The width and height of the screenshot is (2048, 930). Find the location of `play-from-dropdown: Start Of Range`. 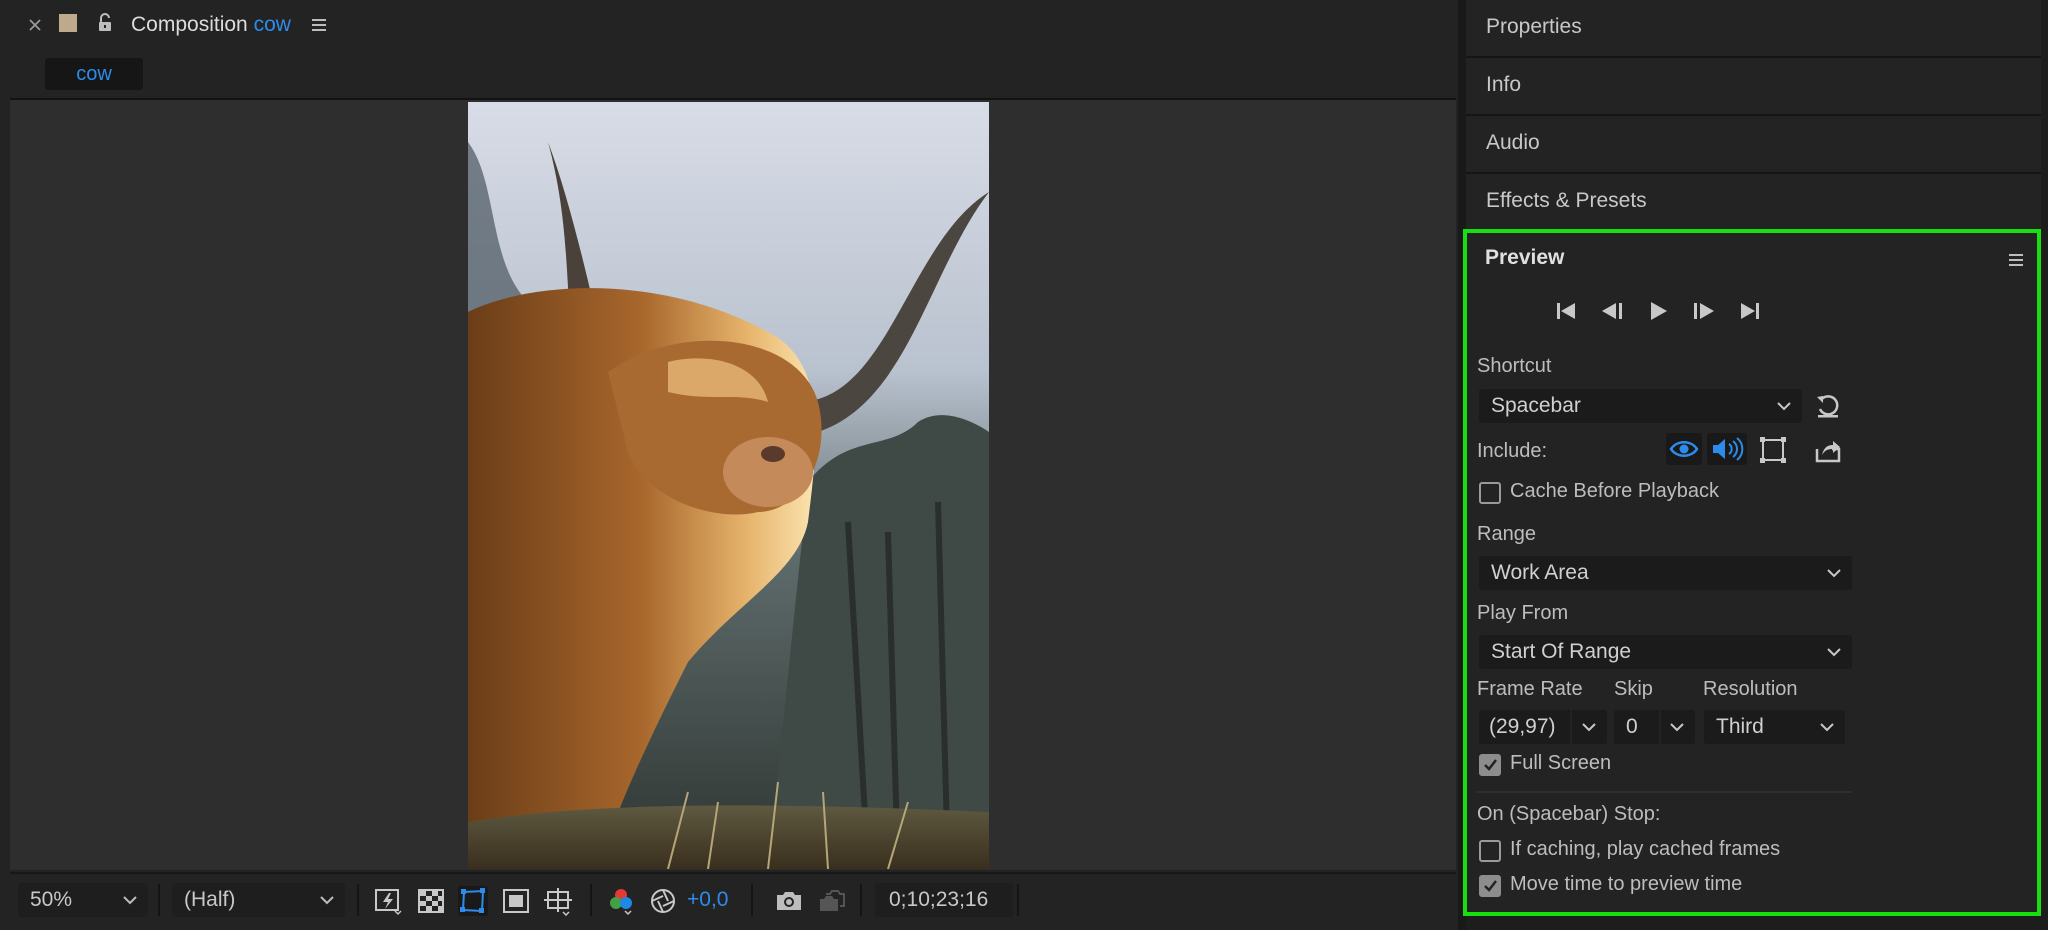

play-from-dropdown: Start Of Range is located at coordinates (1665, 652).